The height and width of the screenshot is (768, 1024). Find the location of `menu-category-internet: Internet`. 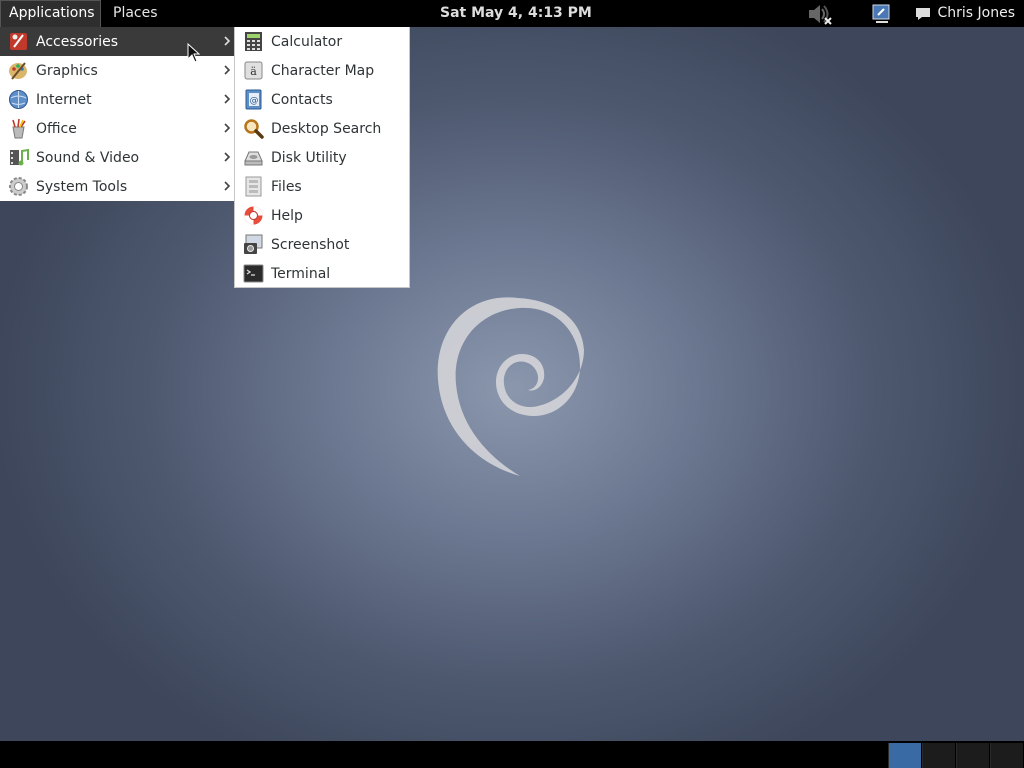

menu-category-internet: Internet is located at coordinates (117, 99).